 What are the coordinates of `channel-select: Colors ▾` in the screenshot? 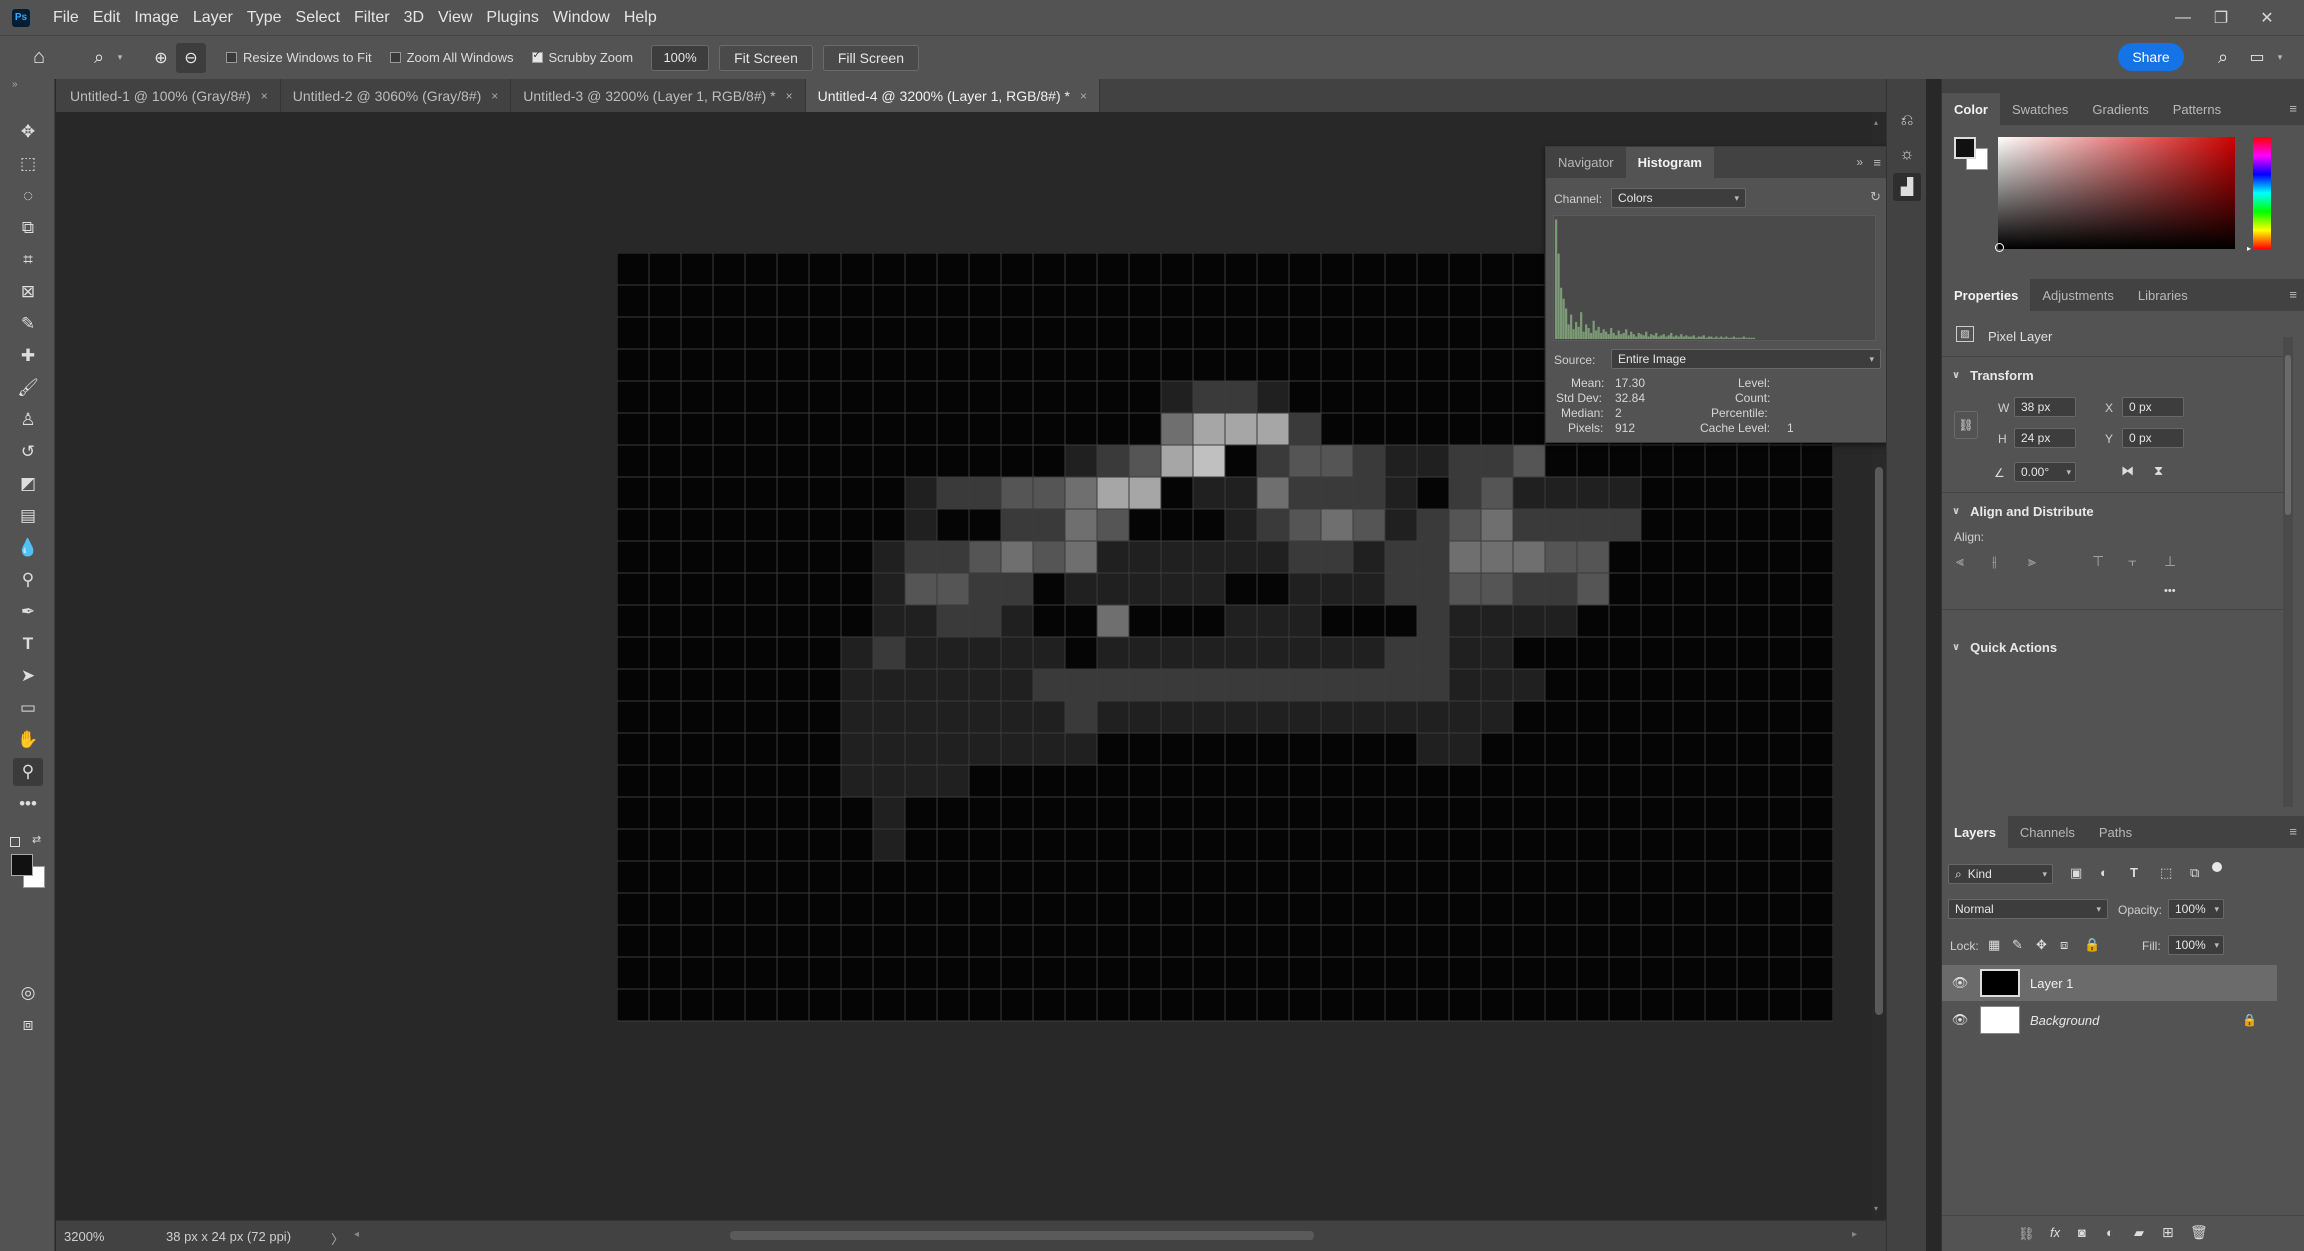 It's located at (1678, 198).